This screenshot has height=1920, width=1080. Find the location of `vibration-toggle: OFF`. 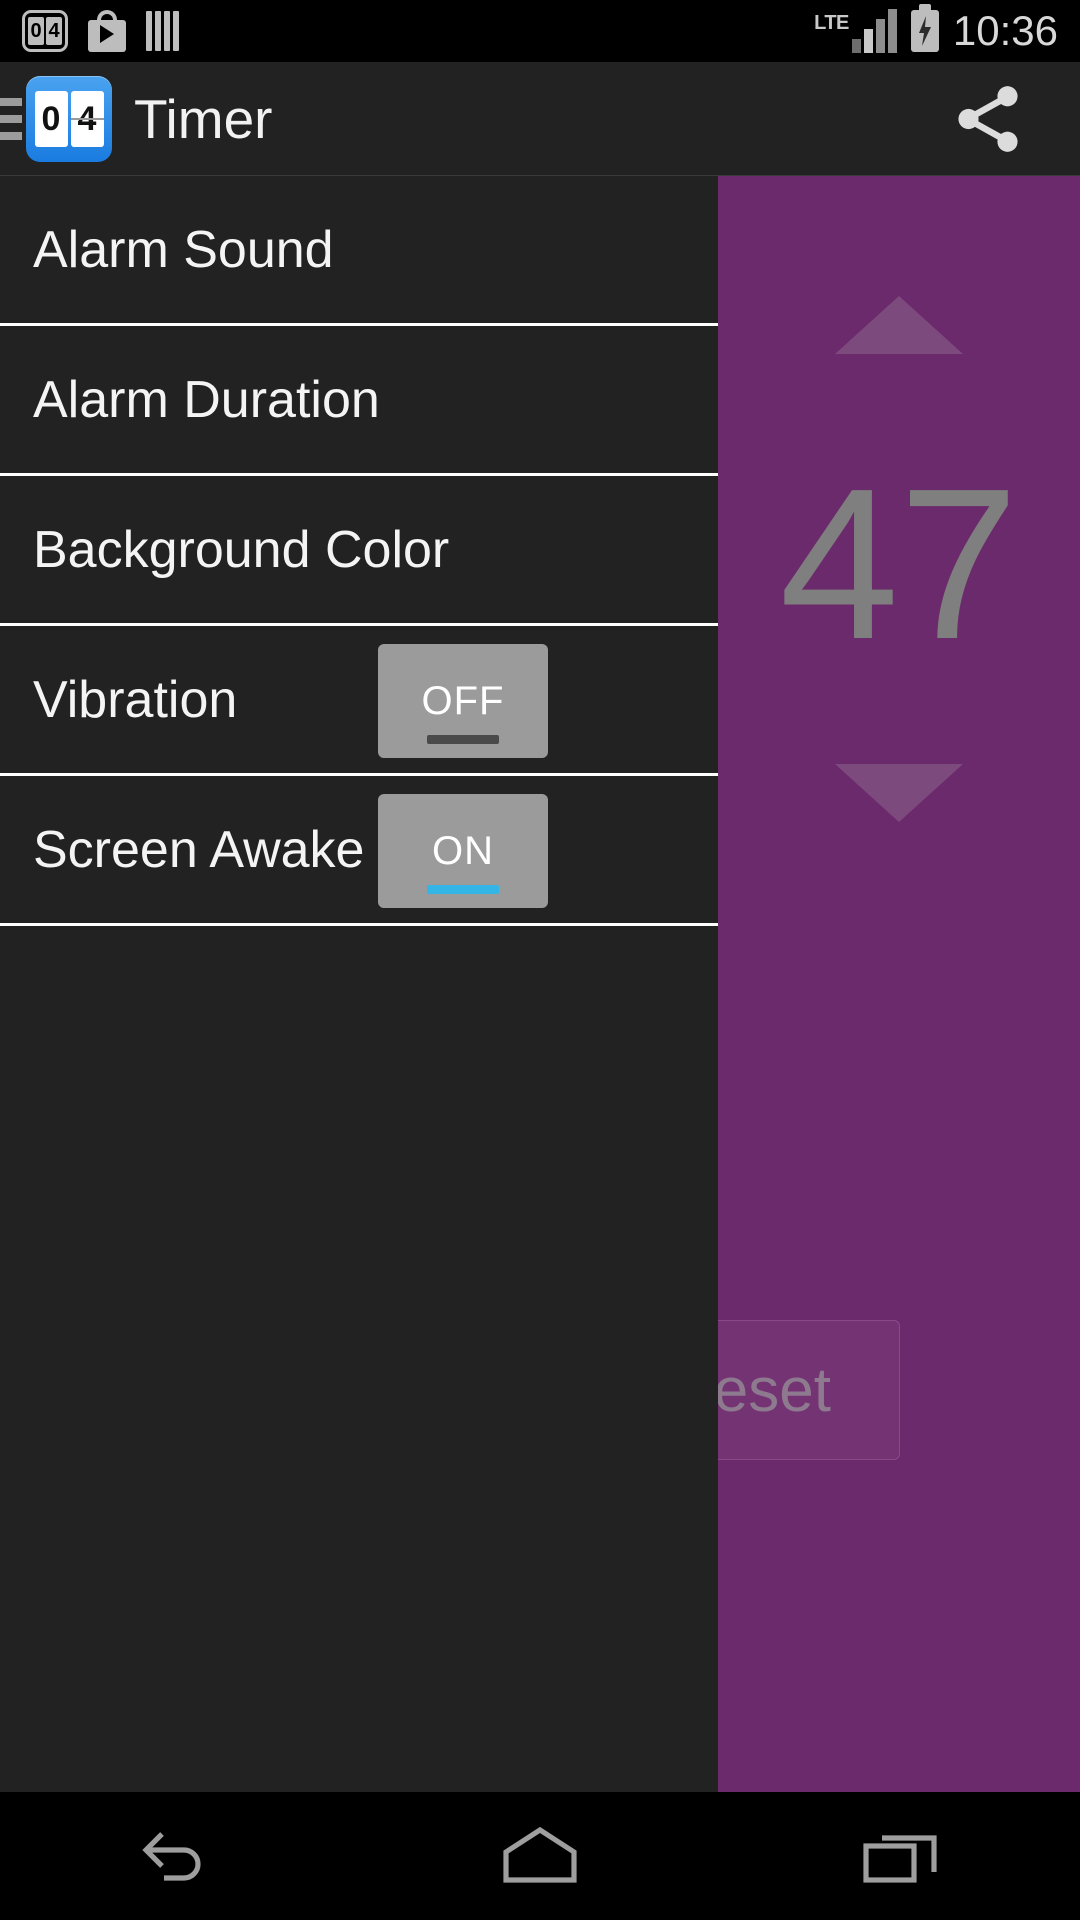

vibration-toggle: OFF is located at coordinates (463, 701).